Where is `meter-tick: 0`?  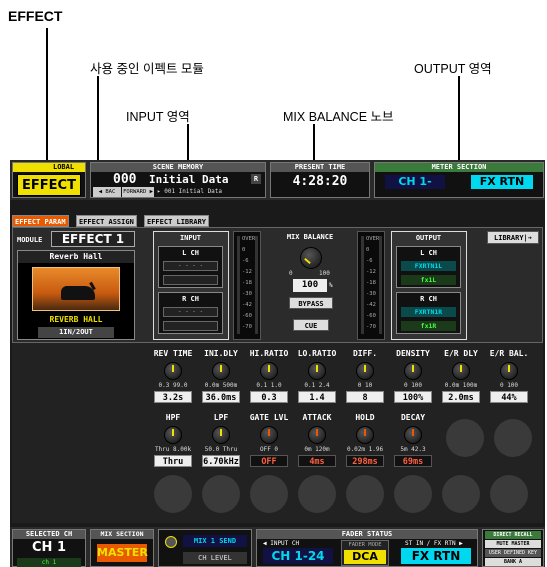 meter-tick: 0 is located at coordinates (368, 250).